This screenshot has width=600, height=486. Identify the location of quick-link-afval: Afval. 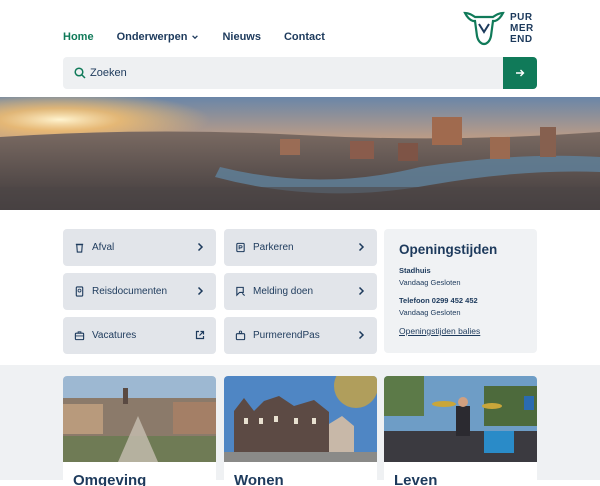
(139, 247).